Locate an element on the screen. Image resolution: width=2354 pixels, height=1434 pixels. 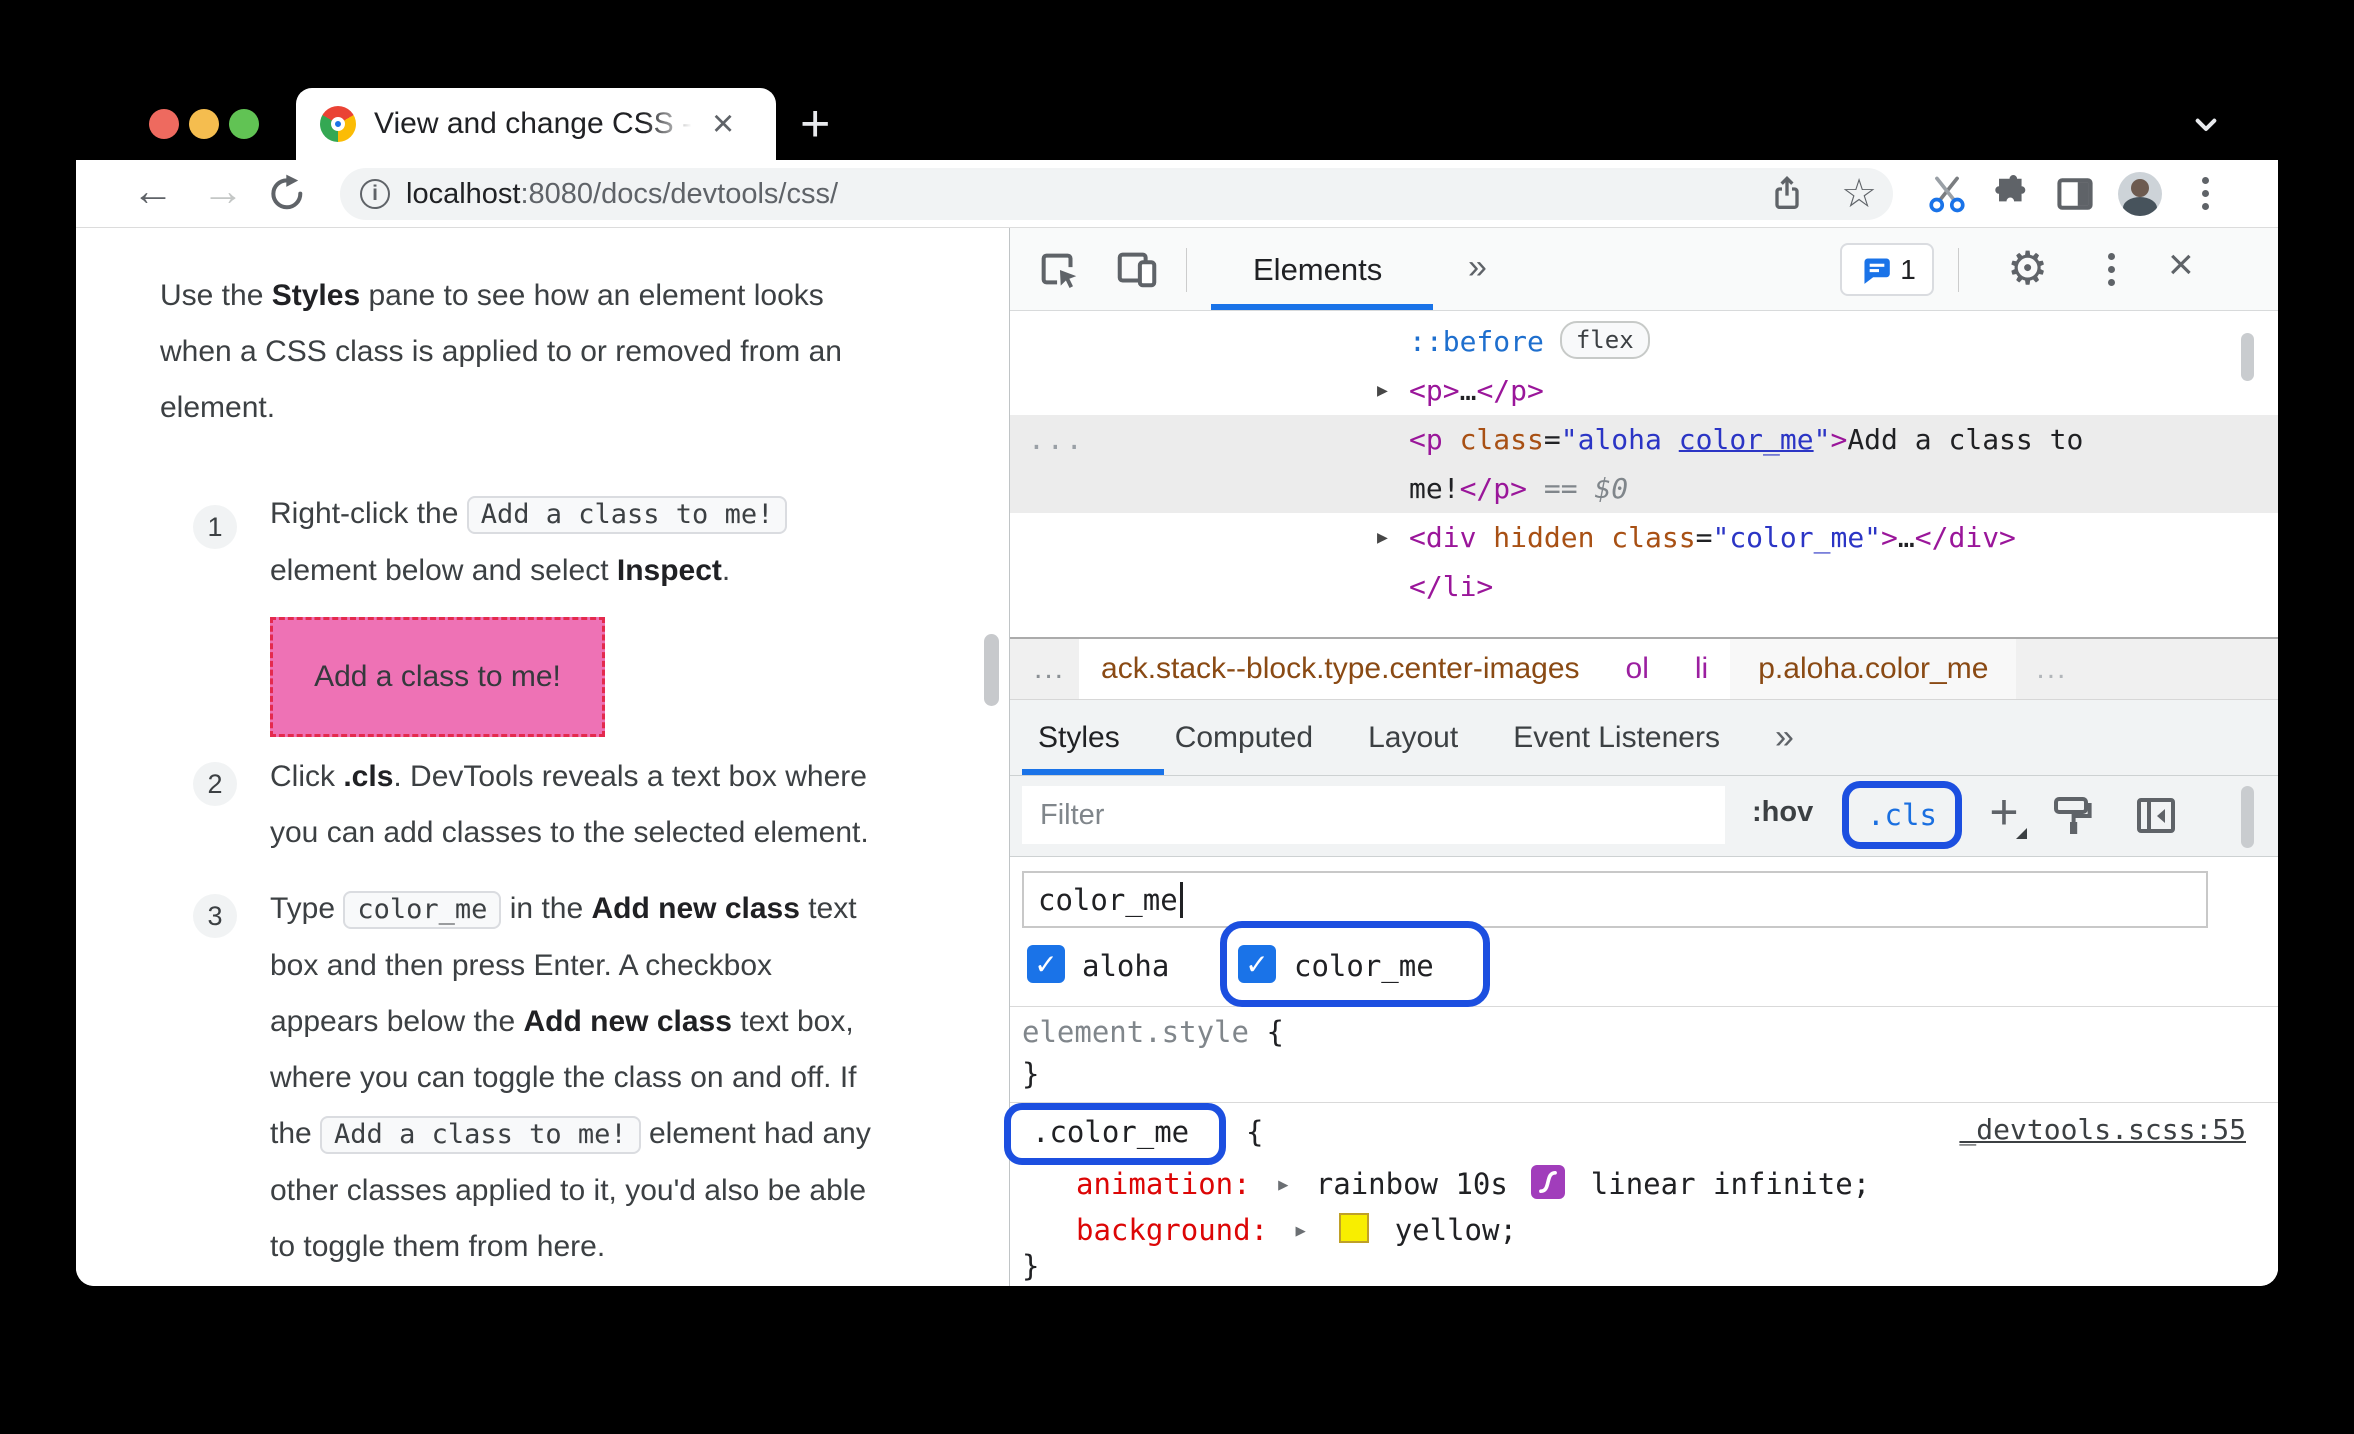
doc-code-chip: Add a class to me! is located at coordinates (627, 515).